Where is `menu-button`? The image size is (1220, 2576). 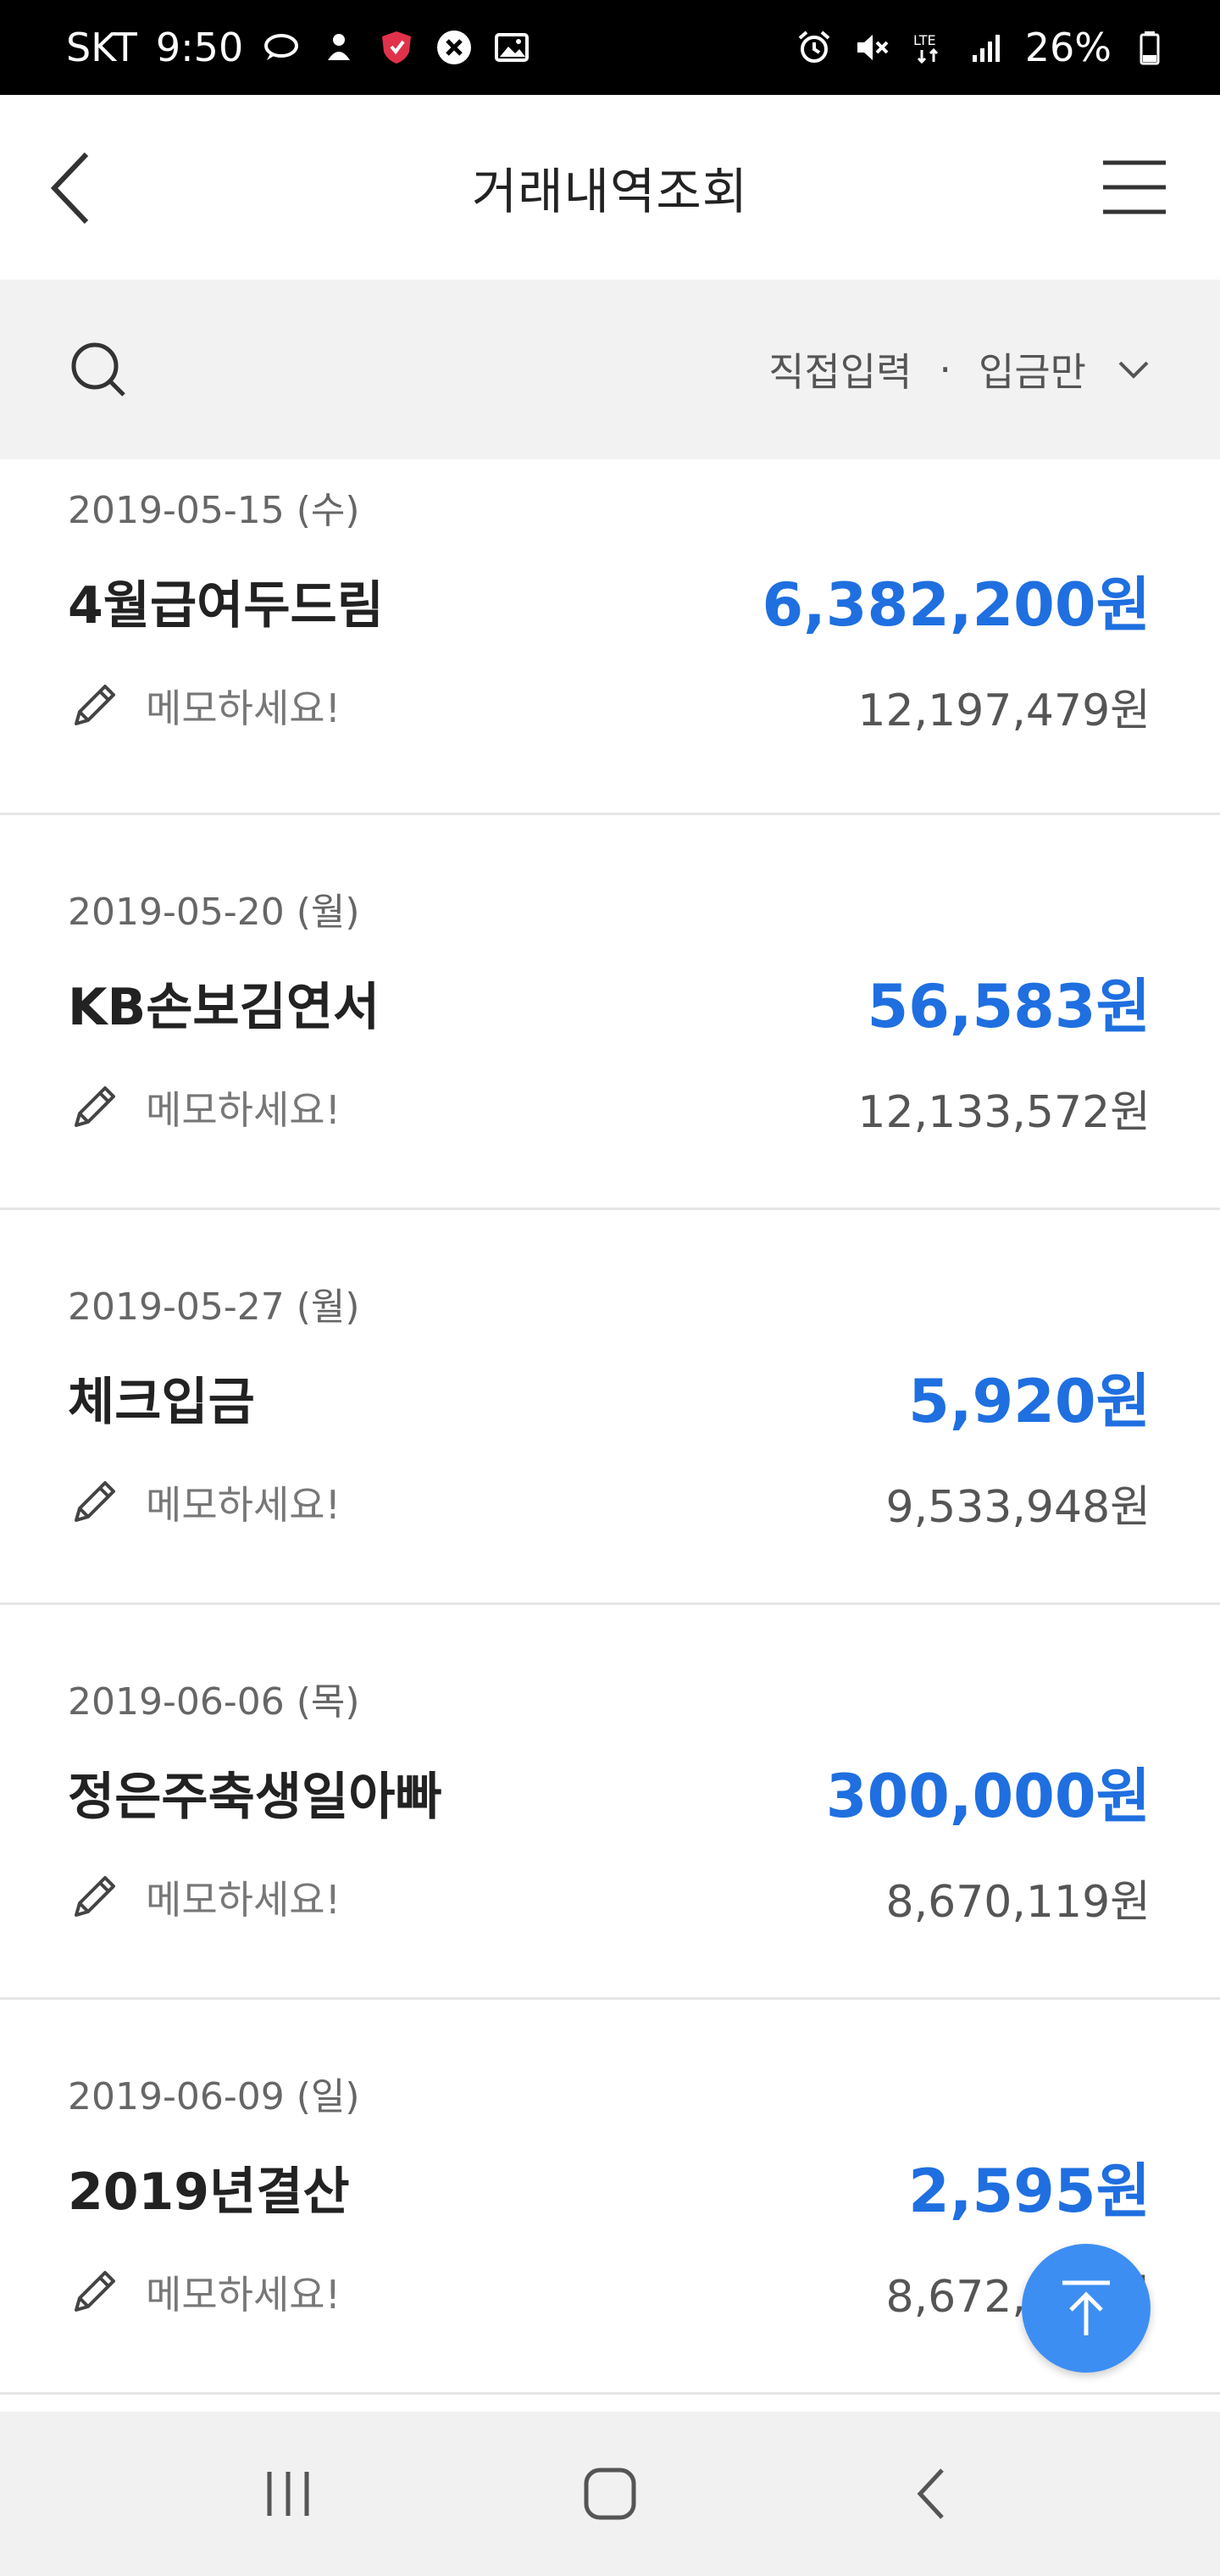
menu-button is located at coordinates (1134, 187).